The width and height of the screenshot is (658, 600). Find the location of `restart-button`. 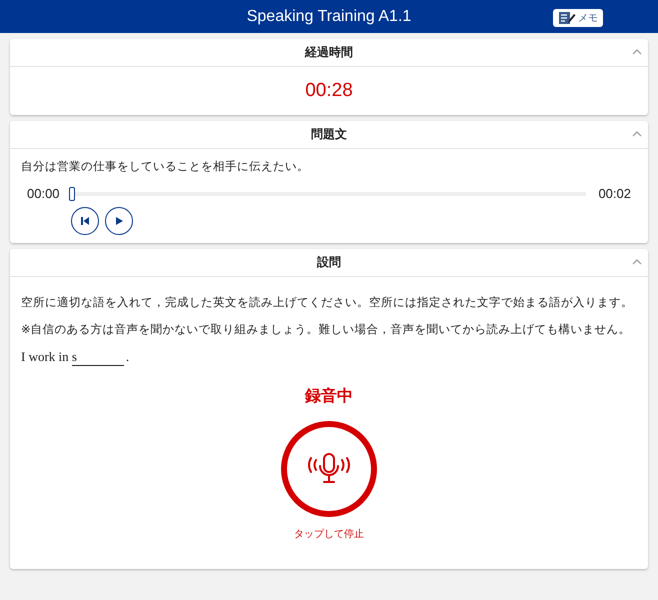

restart-button is located at coordinates (85, 221).